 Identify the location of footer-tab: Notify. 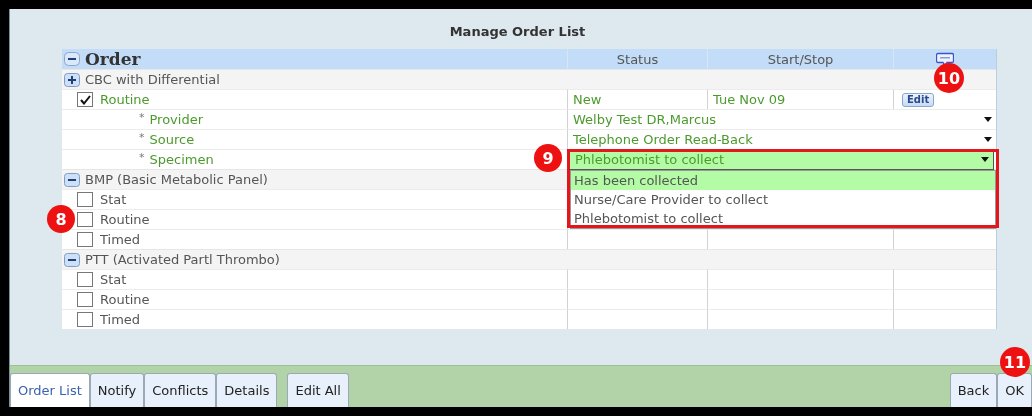
(117, 390).